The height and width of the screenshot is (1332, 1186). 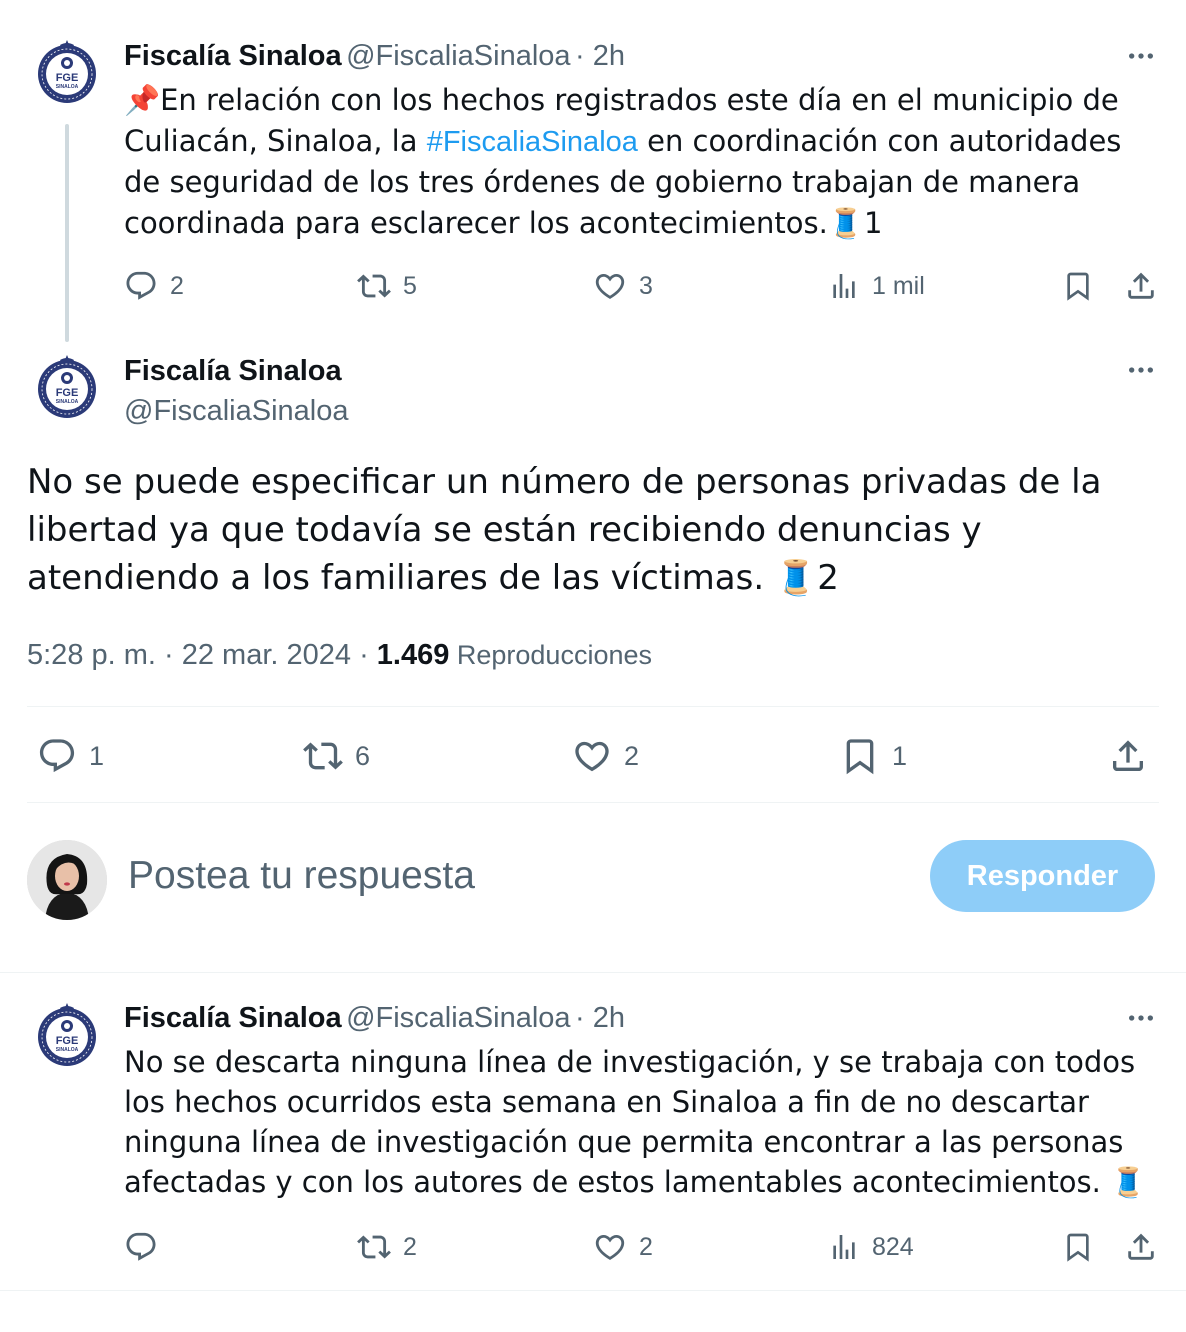 I want to click on reply-button, so click(x=147, y=1247).